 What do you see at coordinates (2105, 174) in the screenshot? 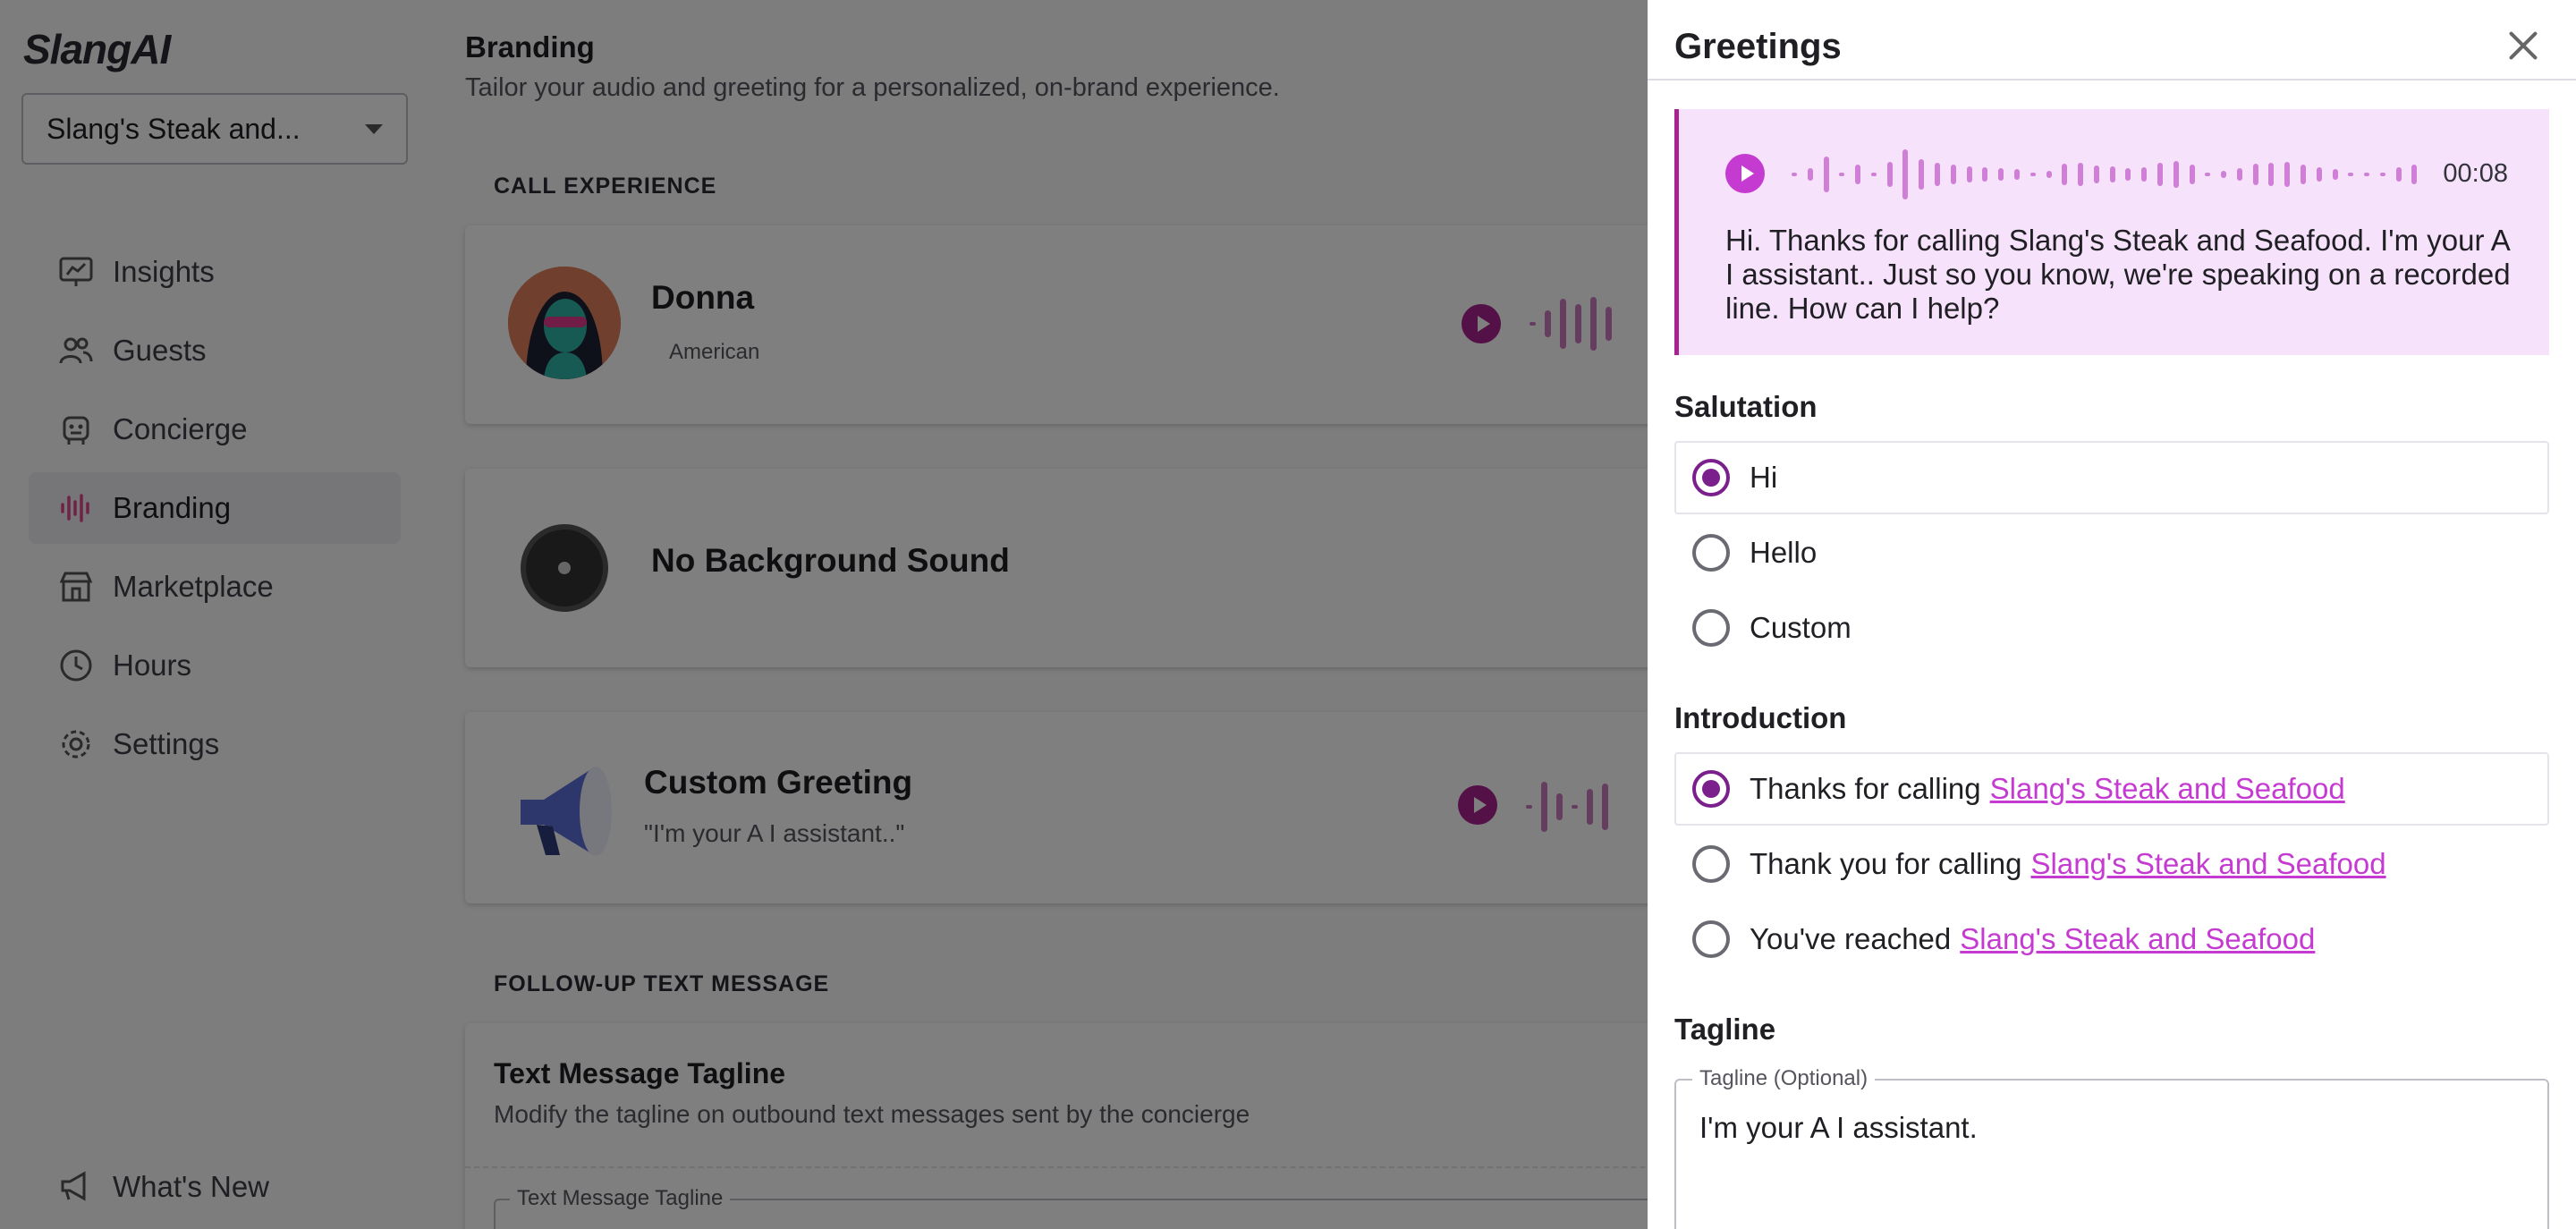
I see `waveform` at bounding box center [2105, 174].